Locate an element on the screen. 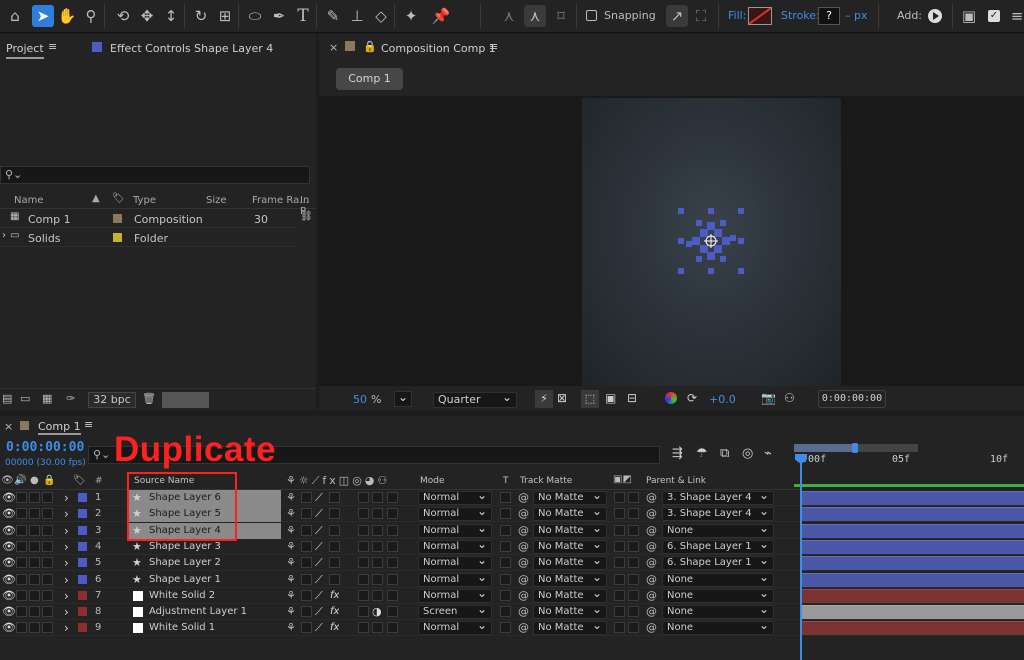 The height and width of the screenshot is (660, 1024). new-composition-icon: ▦ is located at coordinates (47, 398).